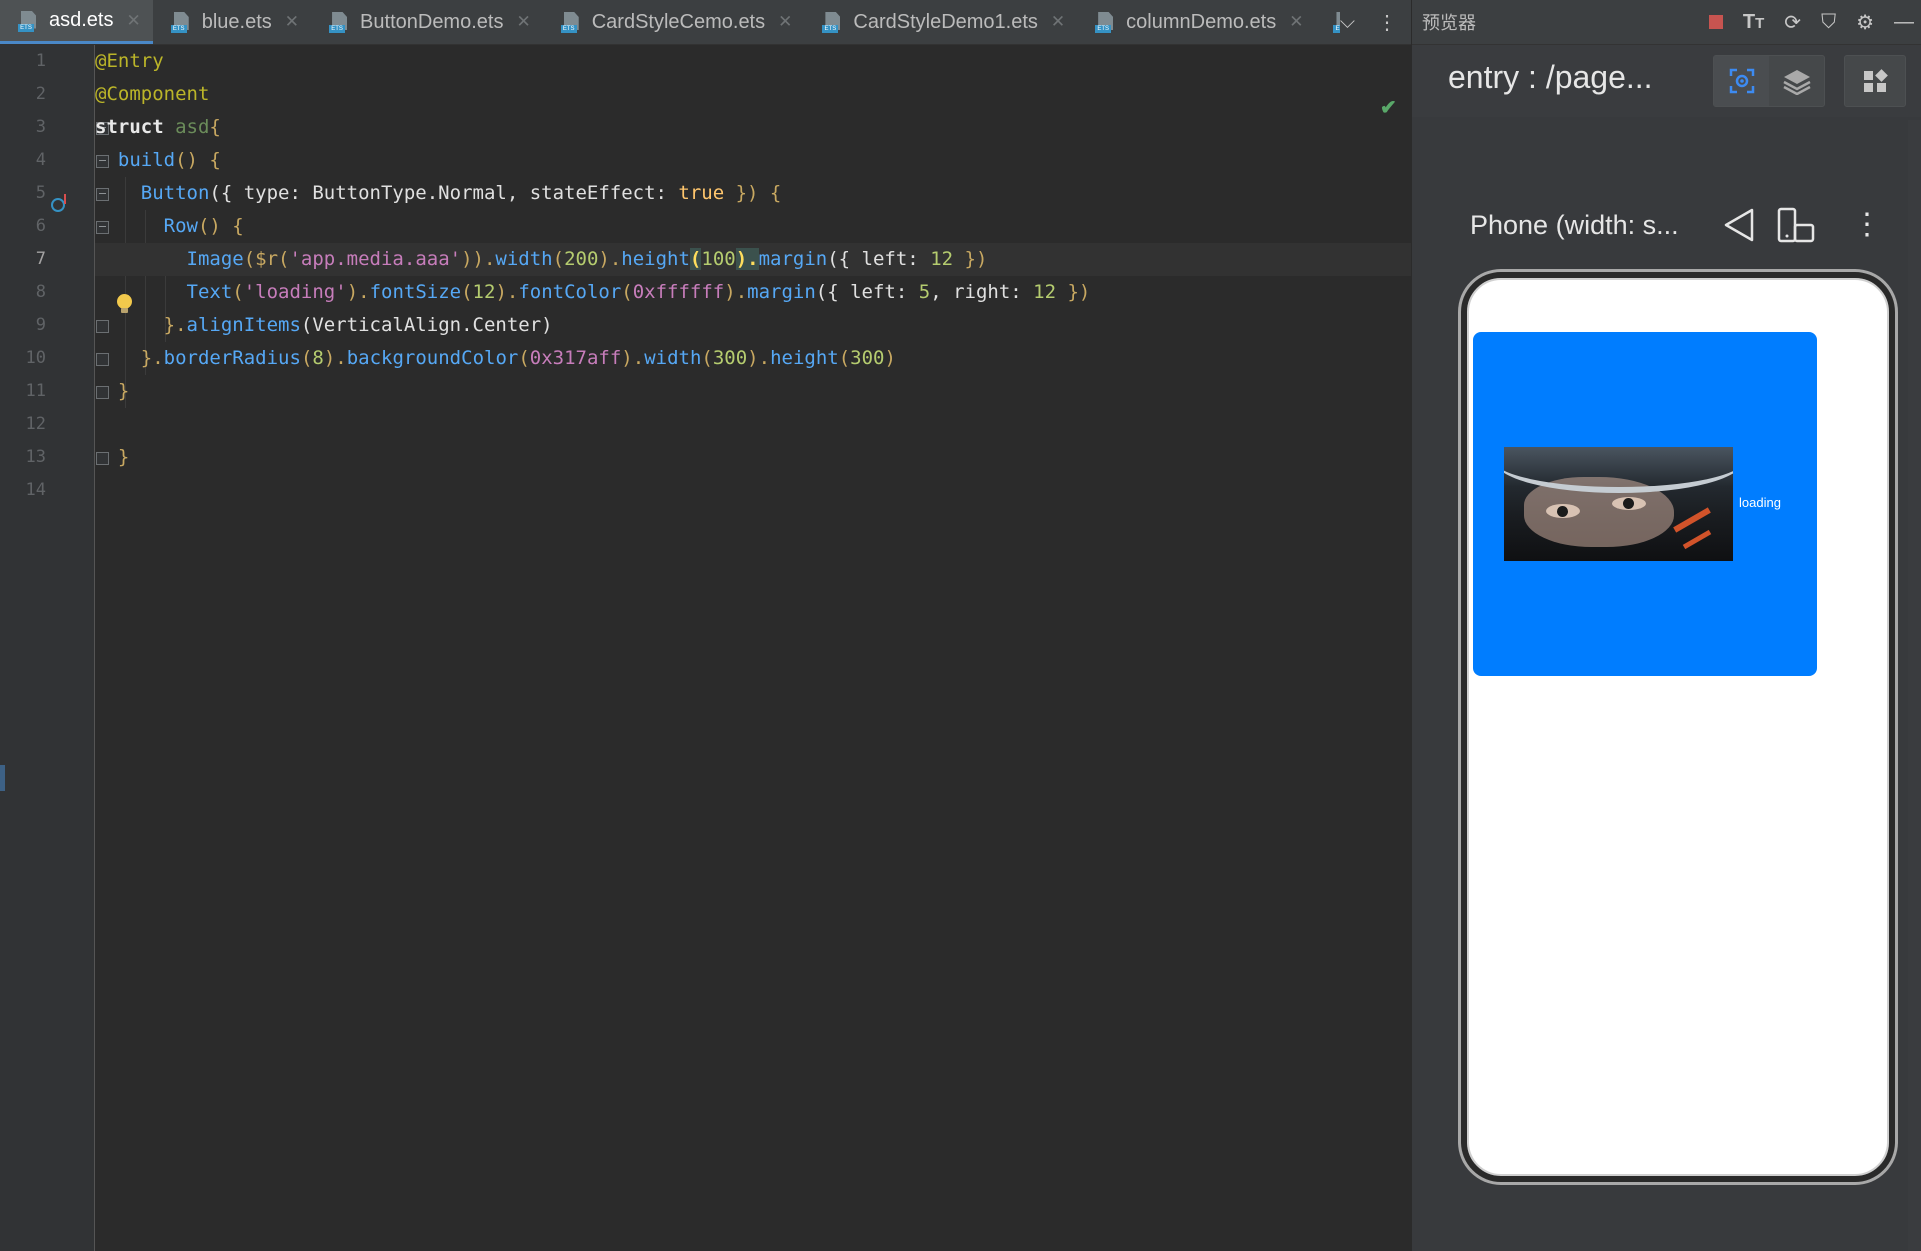 This screenshot has width=1921, height=1251. Describe the element at coordinates (40, 127) in the screenshot. I see `line-number: 3` at that location.